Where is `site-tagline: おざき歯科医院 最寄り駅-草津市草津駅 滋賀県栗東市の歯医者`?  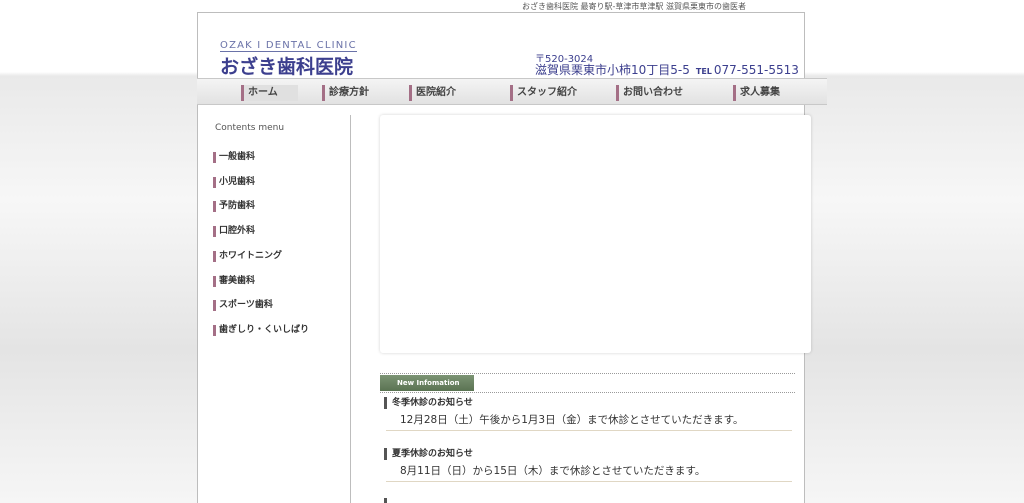 site-tagline: おざき歯科医院 最寄り駅-草津市草津駅 滋賀県栗東市の歯医者 is located at coordinates (634, 6).